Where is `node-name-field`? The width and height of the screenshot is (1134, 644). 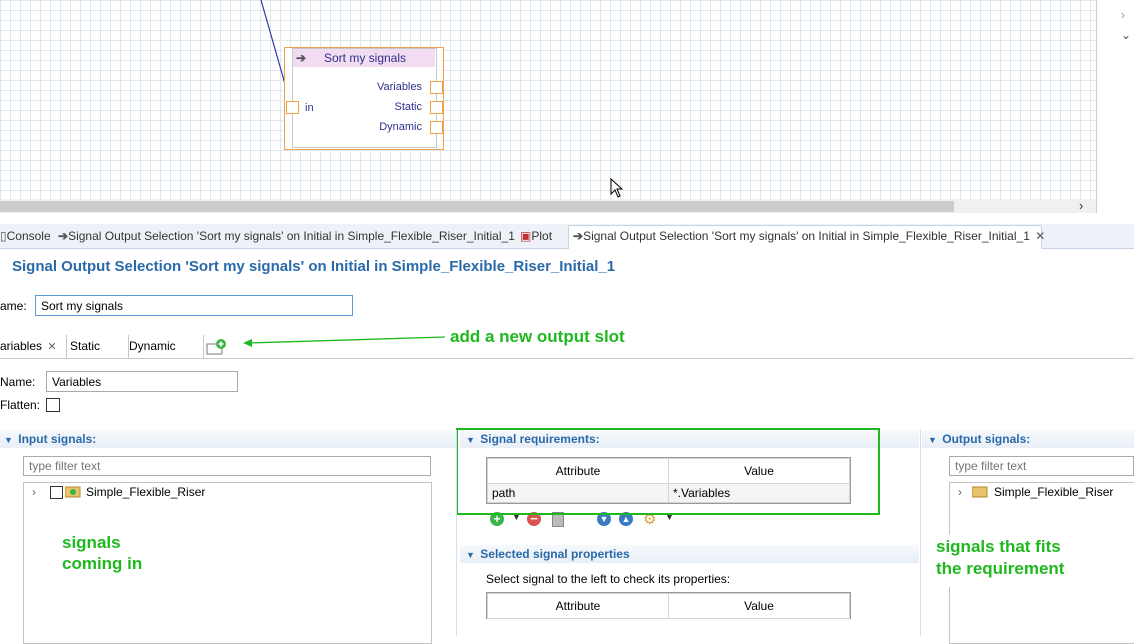
node-name-field is located at coordinates (194, 305).